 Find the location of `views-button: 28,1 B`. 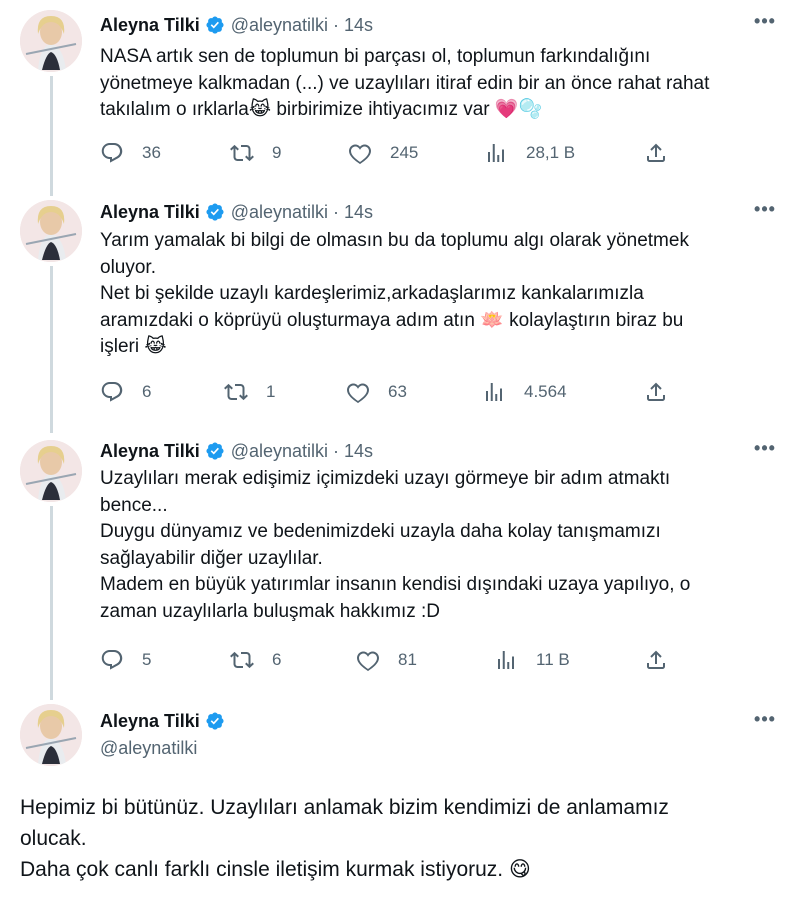

views-button: 28,1 B is located at coordinates (529, 153).